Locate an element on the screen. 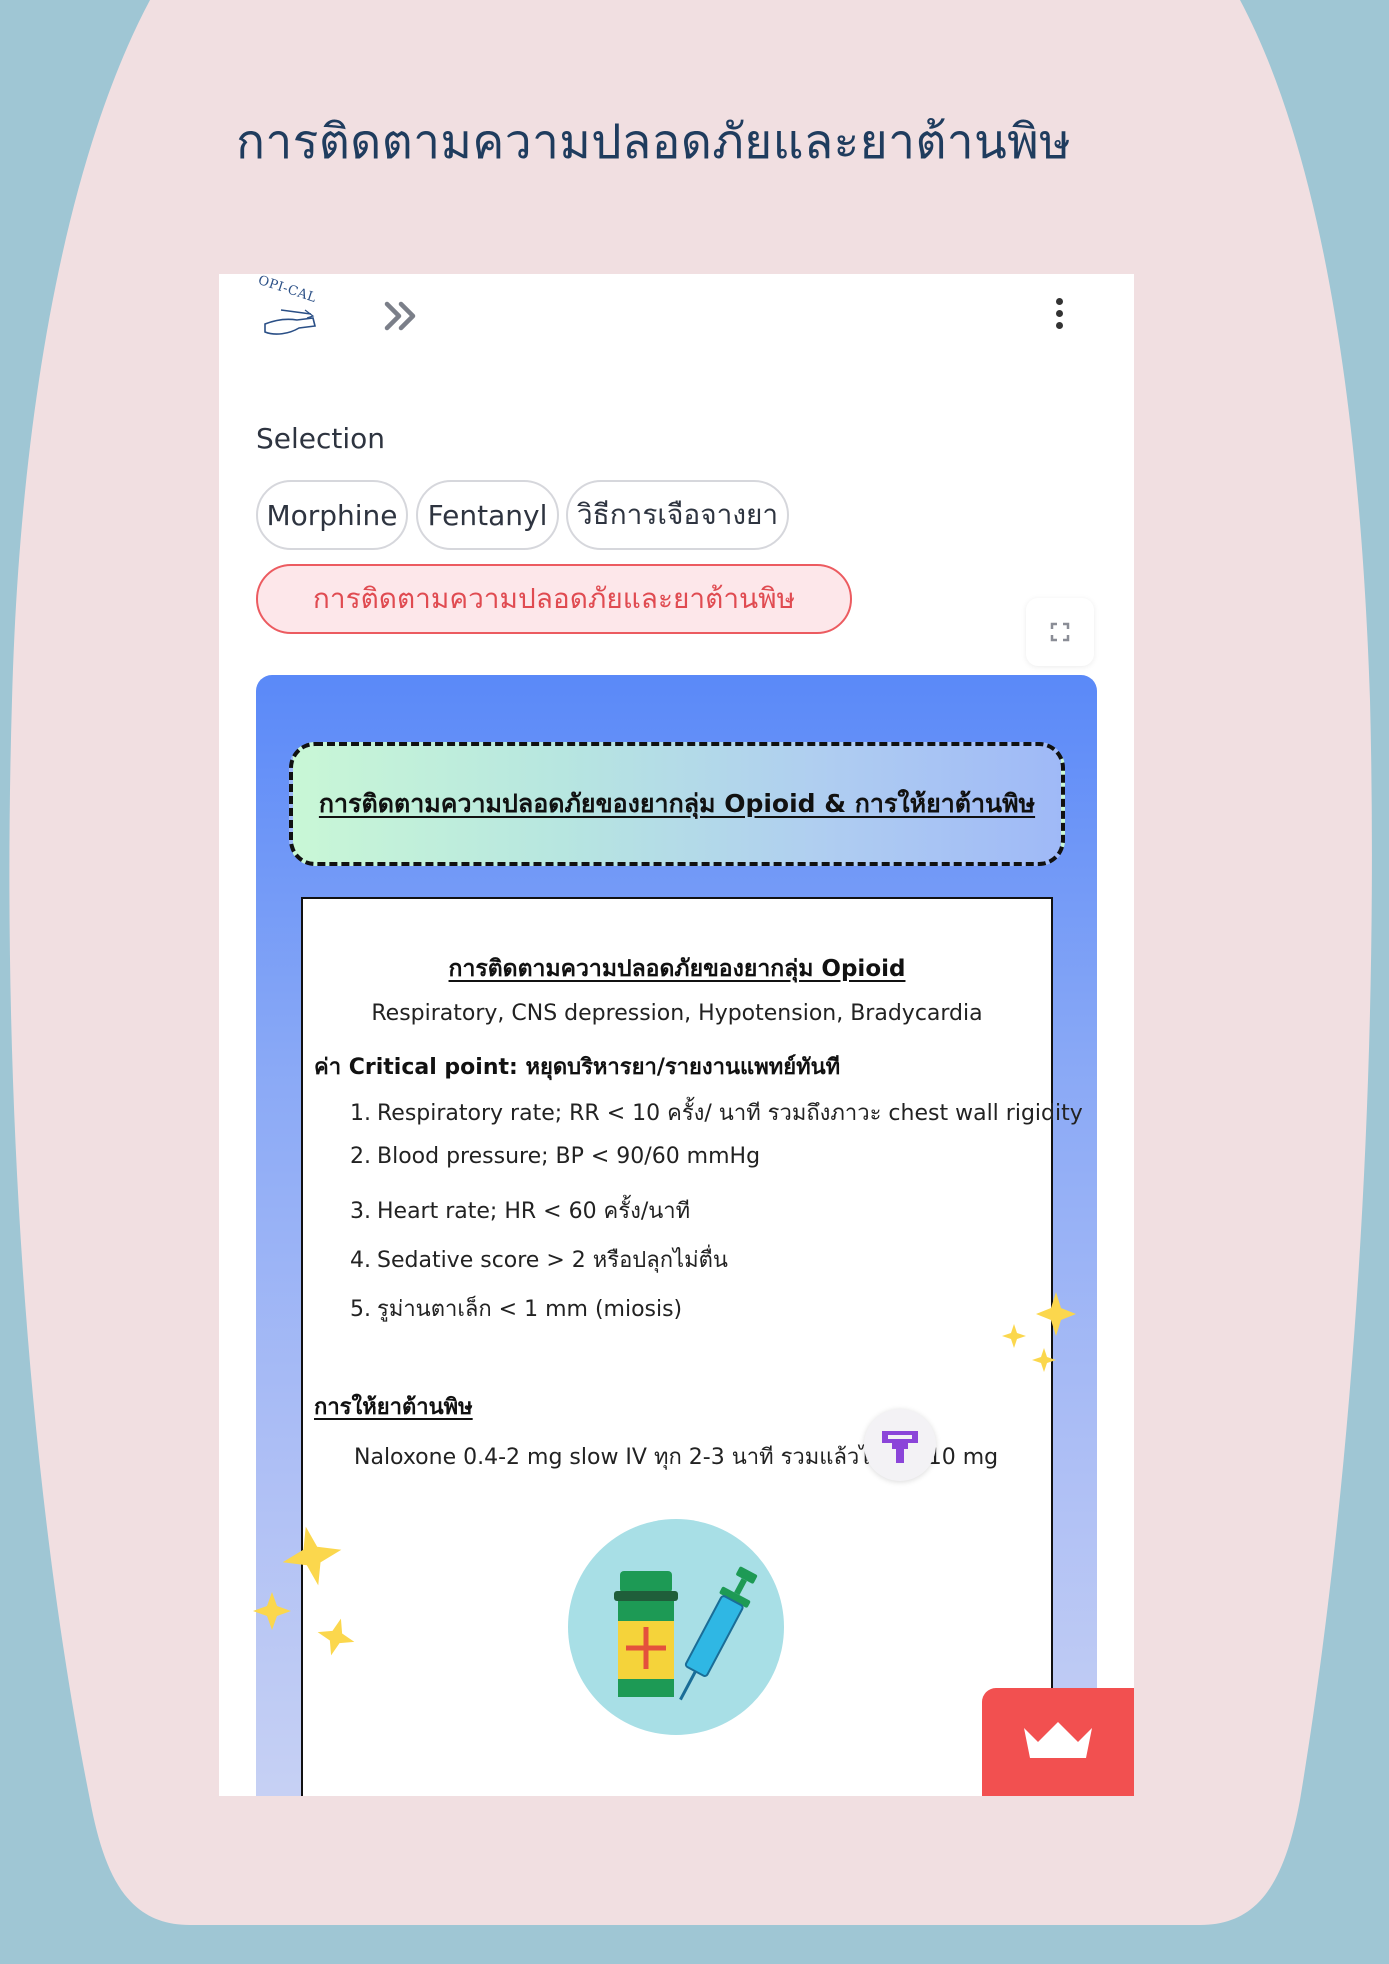 The width and height of the screenshot is (1389, 1964). slide-title: การติดตามความปลอดภัยและยาต้านพิษ is located at coordinates (654, 142).